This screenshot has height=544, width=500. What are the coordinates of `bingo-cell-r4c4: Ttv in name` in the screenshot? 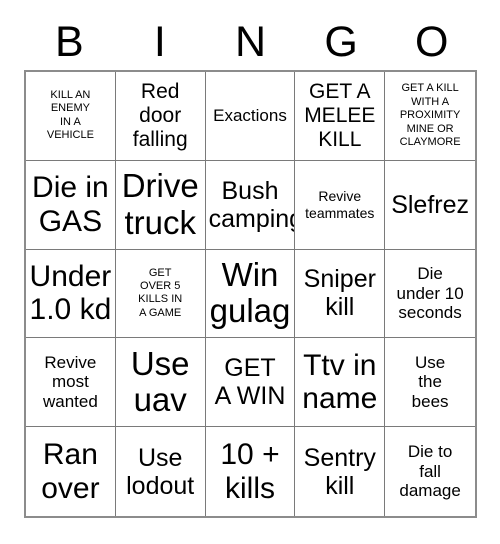 It's located at (340, 383).